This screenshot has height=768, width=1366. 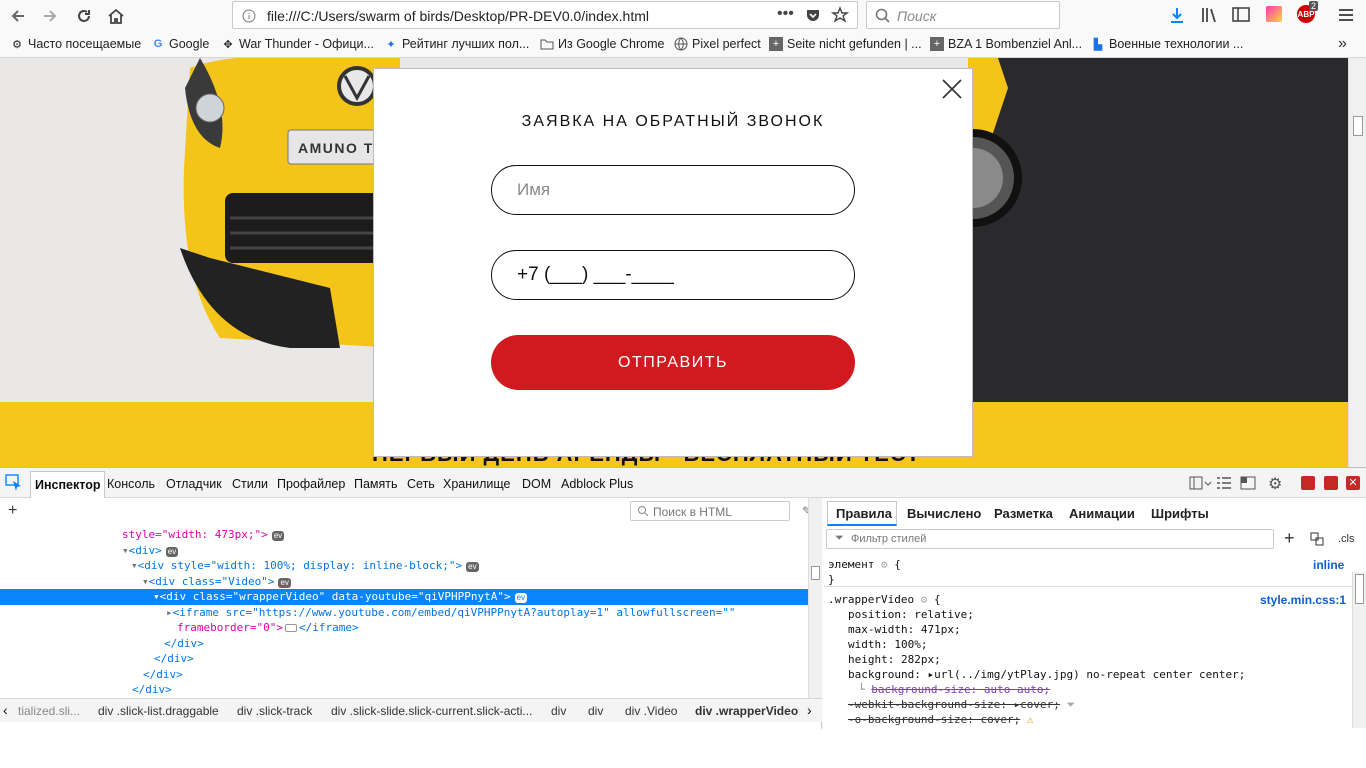 I want to click on close-icon, so click(x=952, y=89).